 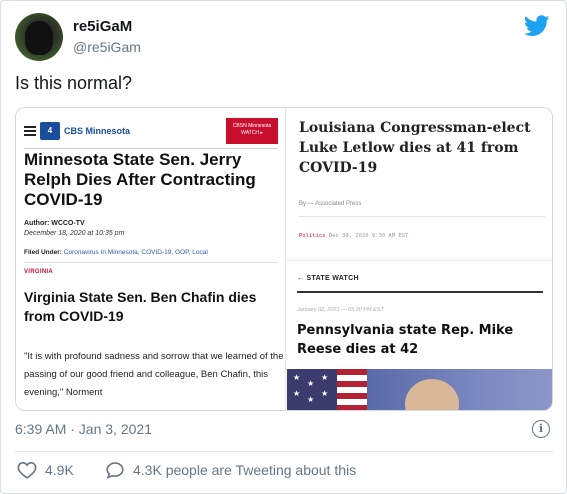 What do you see at coordinates (340, 310) in the screenshot?
I see `date-line: January 02, 2021 — 05:20 PM EST` at bounding box center [340, 310].